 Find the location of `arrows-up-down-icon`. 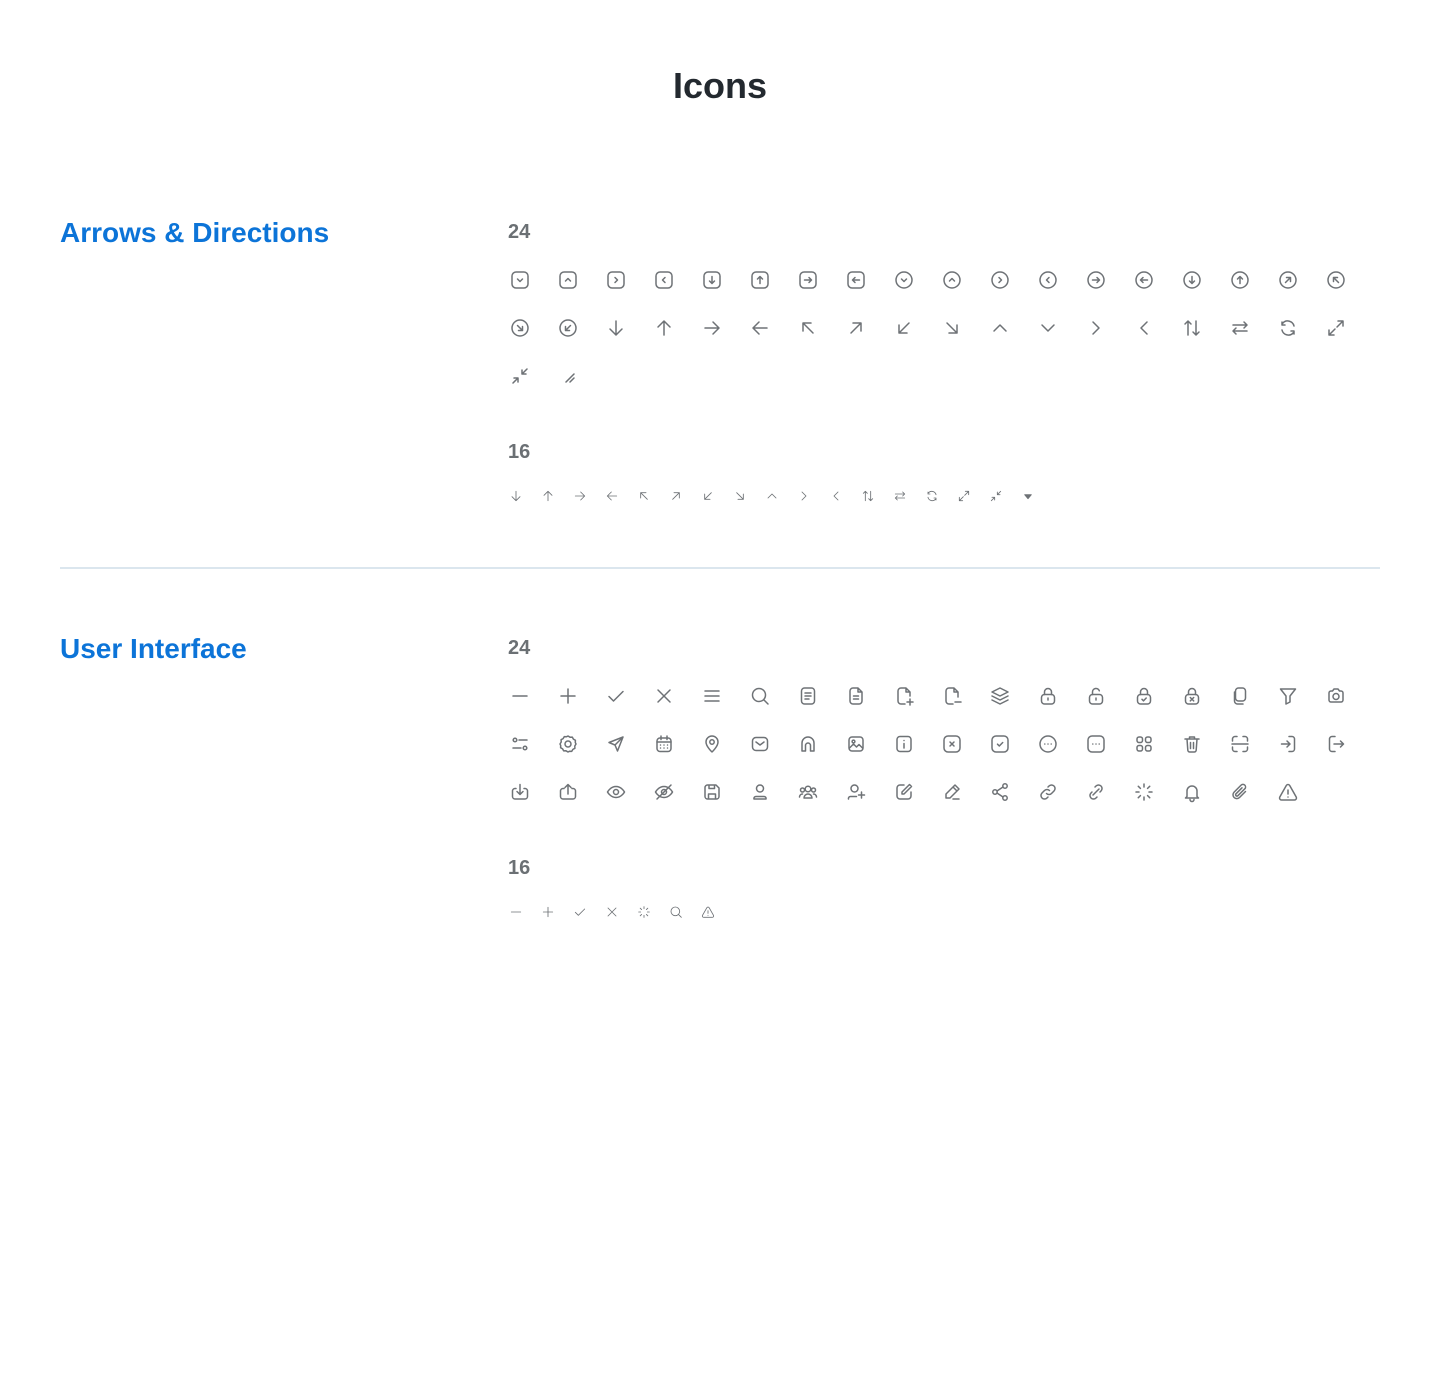

arrows-up-down-icon is located at coordinates (868, 496).